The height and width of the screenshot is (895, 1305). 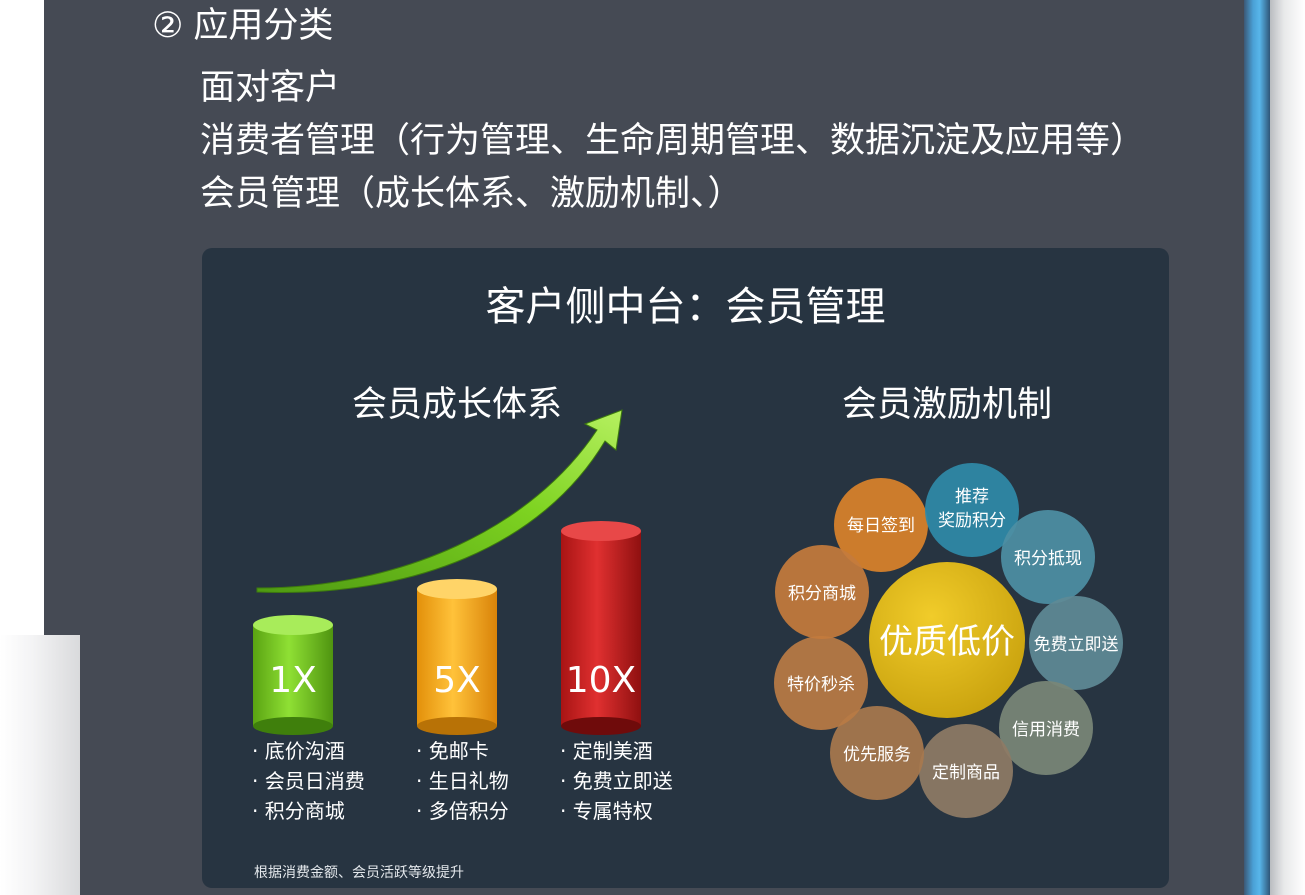 What do you see at coordinates (1287, 447) in the screenshot?
I see `slide-edge-shadow` at bounding box center [1287, 447].